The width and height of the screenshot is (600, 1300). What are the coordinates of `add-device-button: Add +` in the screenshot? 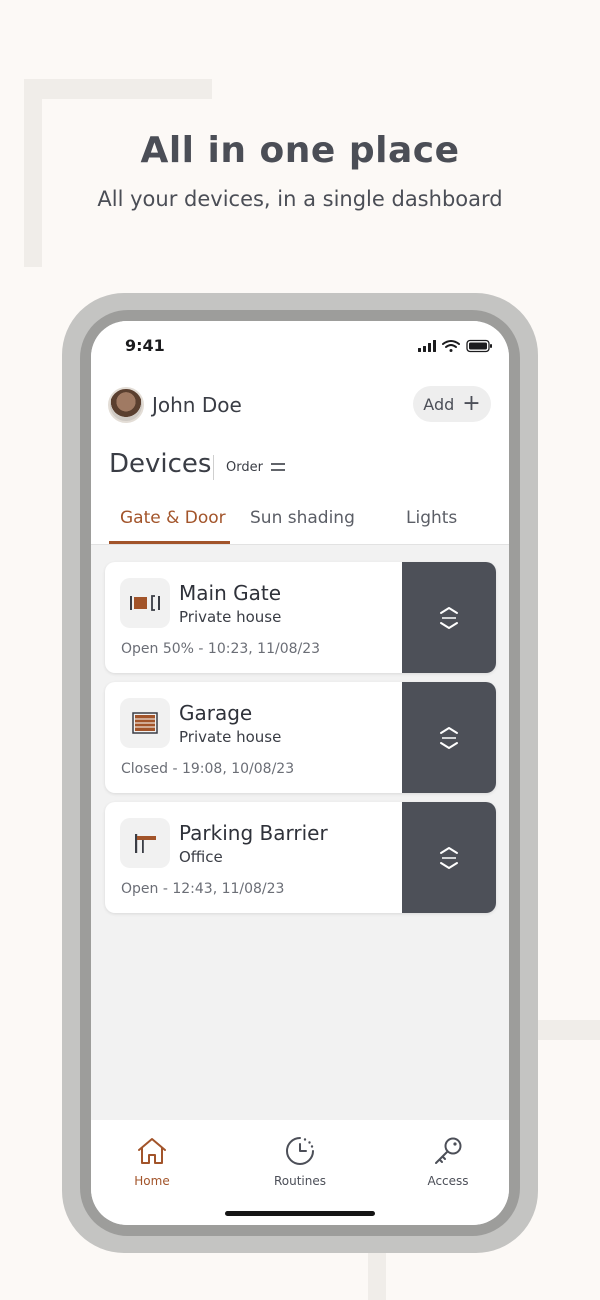 It's located at (452, 404).